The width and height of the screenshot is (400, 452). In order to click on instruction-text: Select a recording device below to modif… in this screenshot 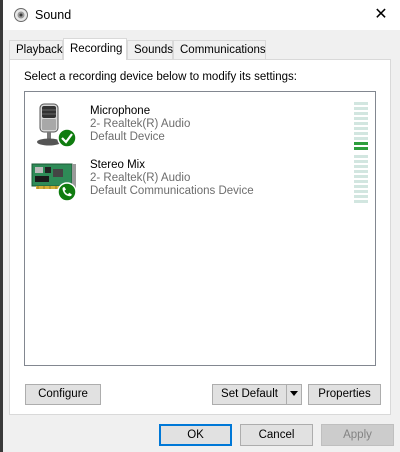, I will do `click(160, 77)`.